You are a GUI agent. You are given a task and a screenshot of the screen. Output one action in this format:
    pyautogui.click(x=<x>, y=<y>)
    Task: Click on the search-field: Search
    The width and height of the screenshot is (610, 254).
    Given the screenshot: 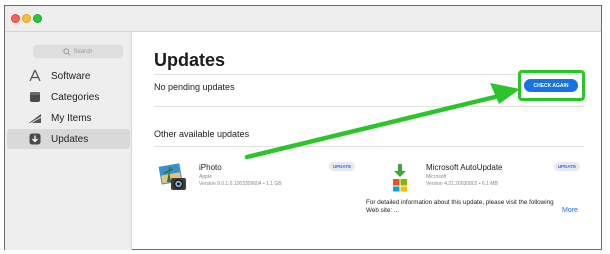 What is the action you would take?
    pyautogui.click(x=78, y=51)
    